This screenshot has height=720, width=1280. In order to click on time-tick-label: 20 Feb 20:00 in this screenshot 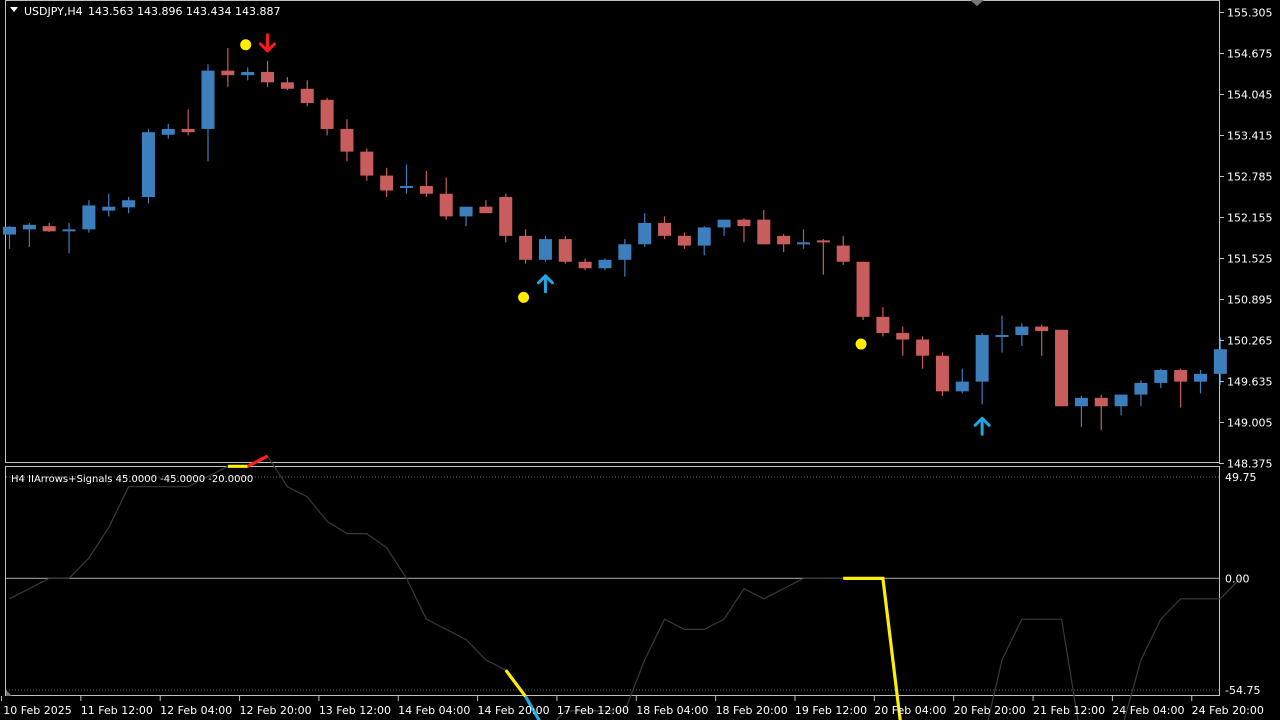, I will do `click(990, 710)`.